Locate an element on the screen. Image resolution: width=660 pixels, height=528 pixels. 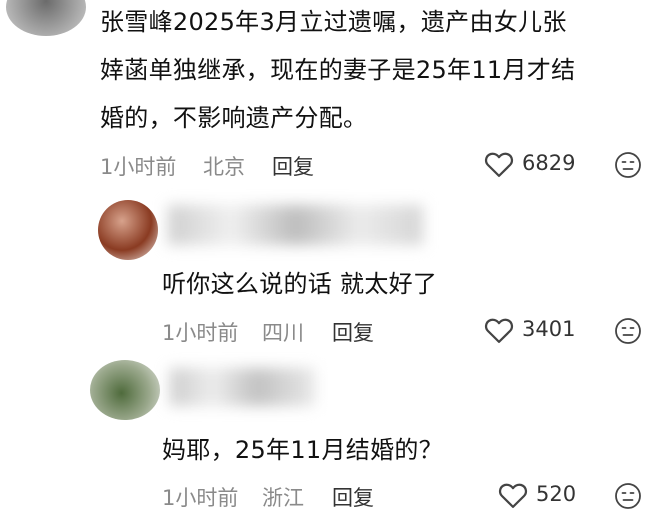
like-count: 520 is located at coordinates (556, 494).